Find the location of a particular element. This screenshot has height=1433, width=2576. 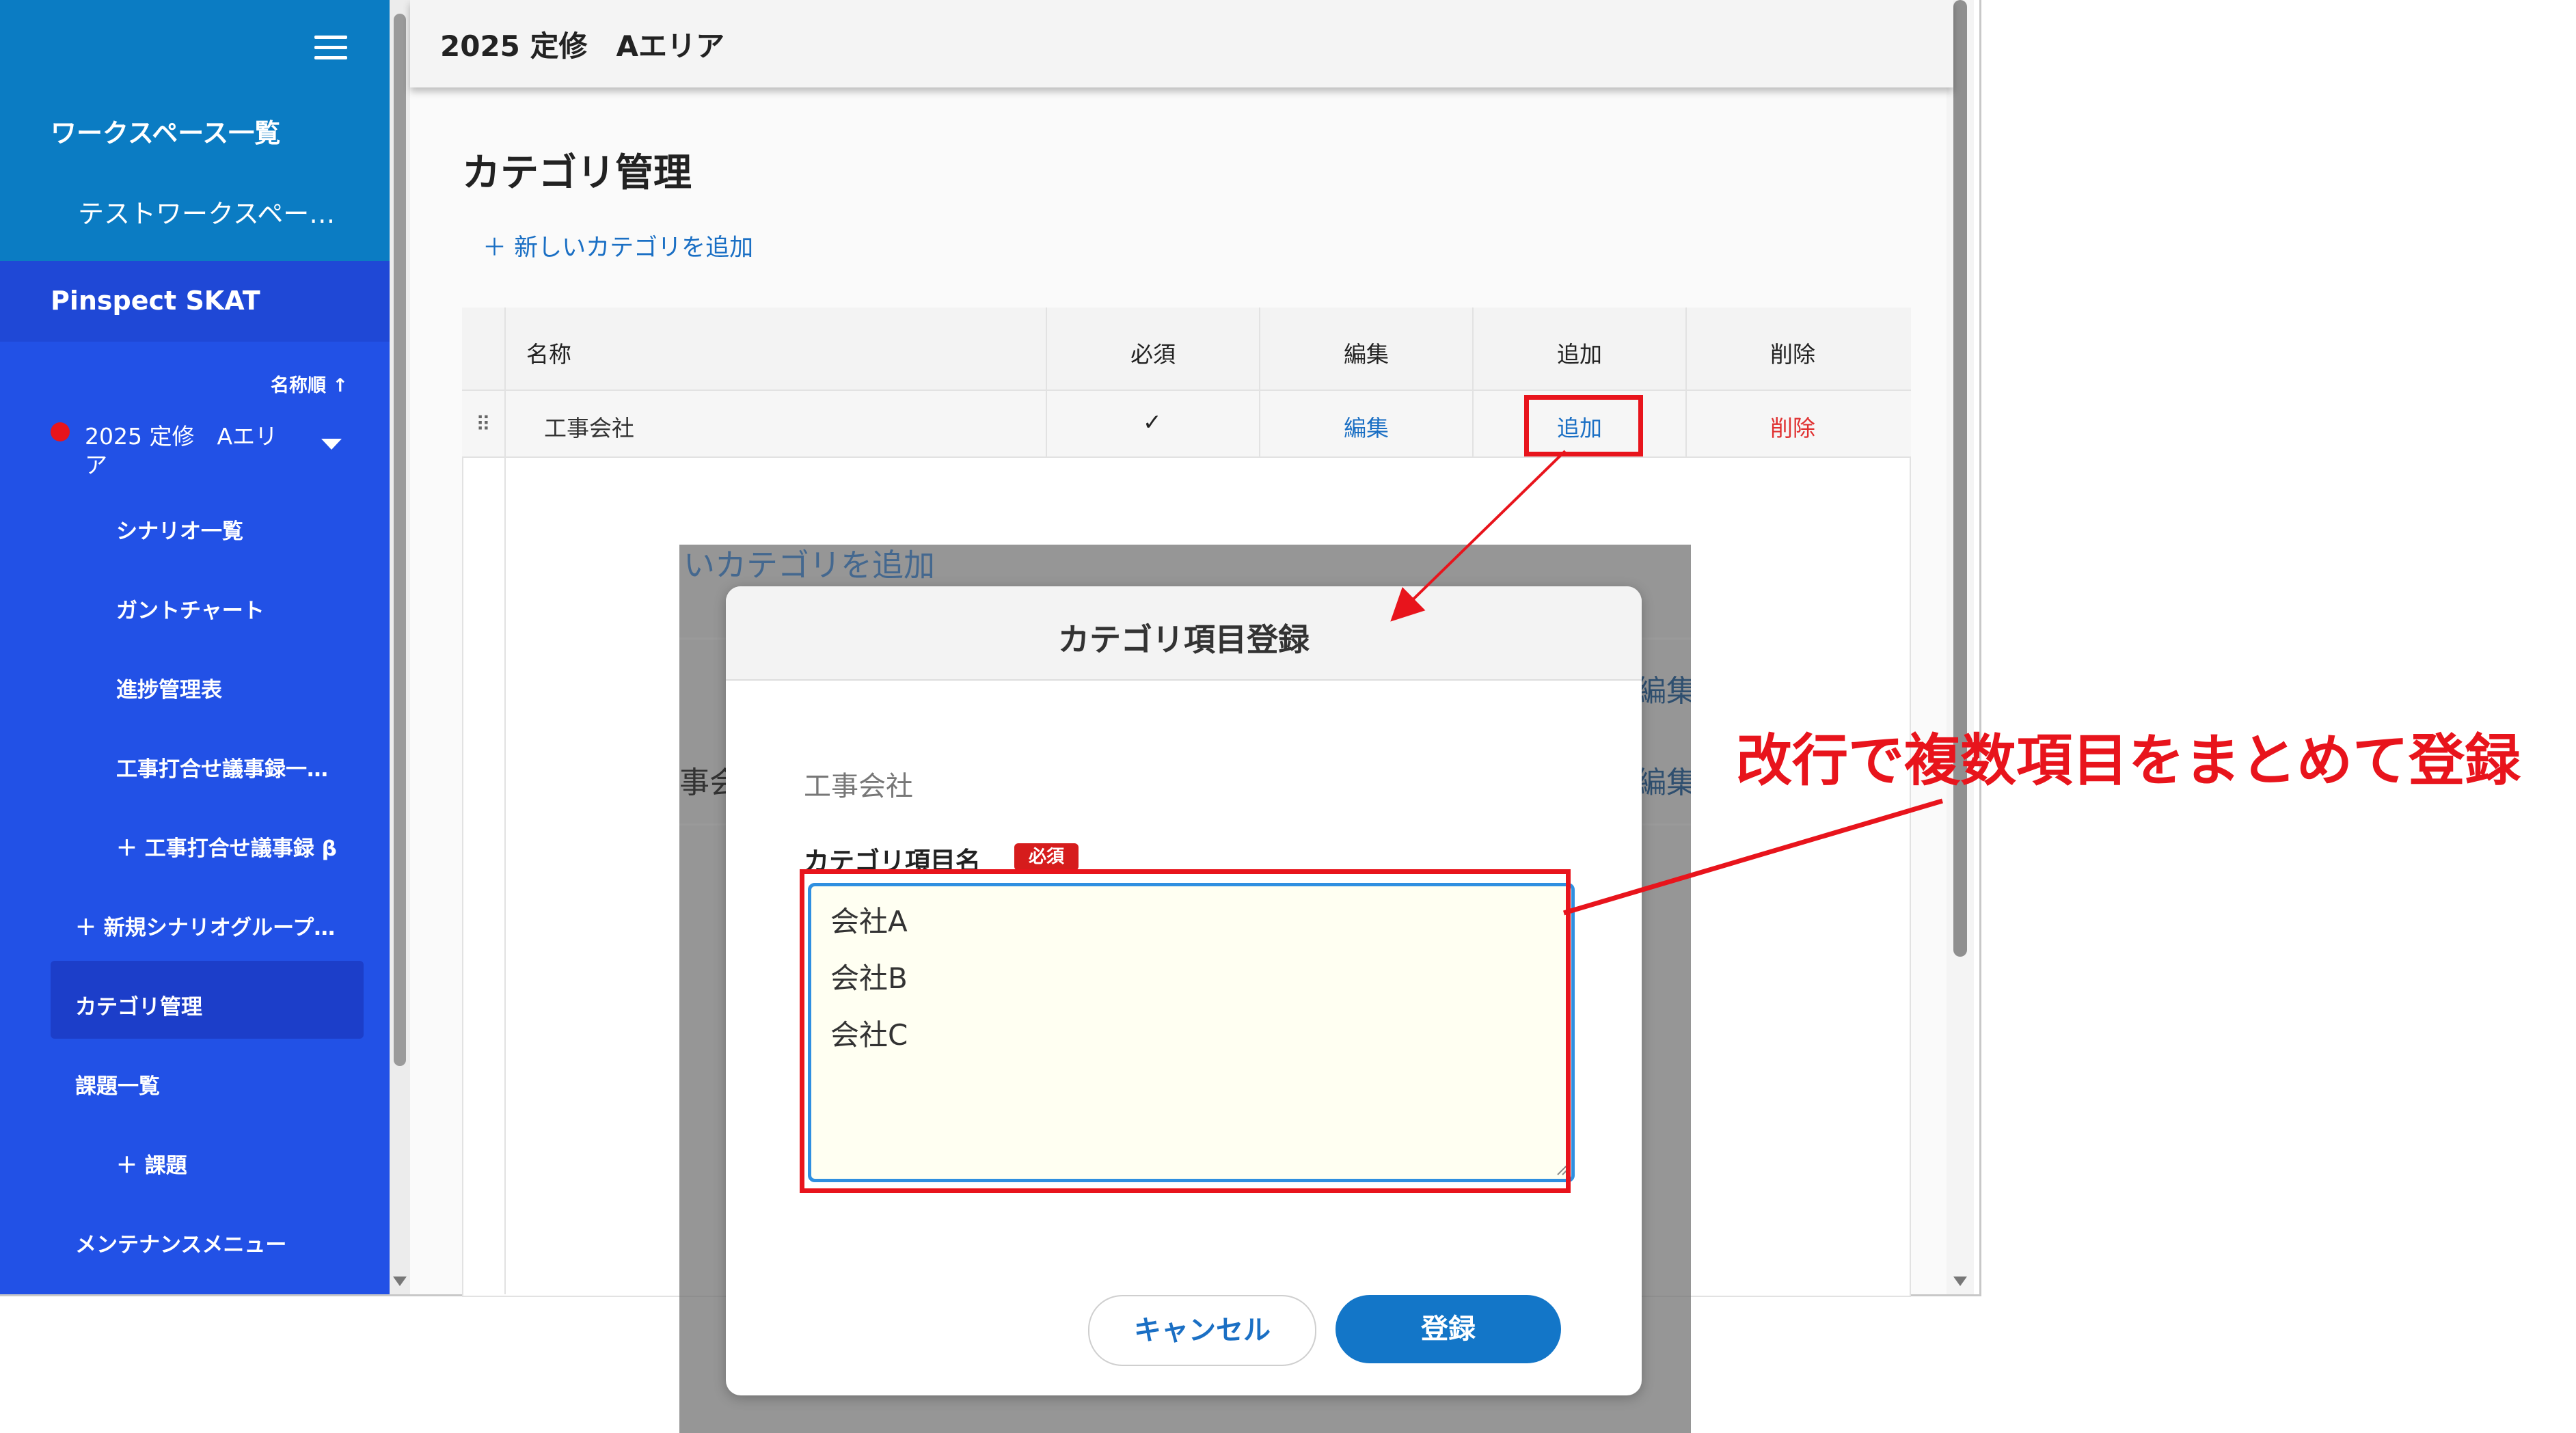

annotation-text: 改行で複数項目をまとめて登録 is located at coordinates (2128, 760).